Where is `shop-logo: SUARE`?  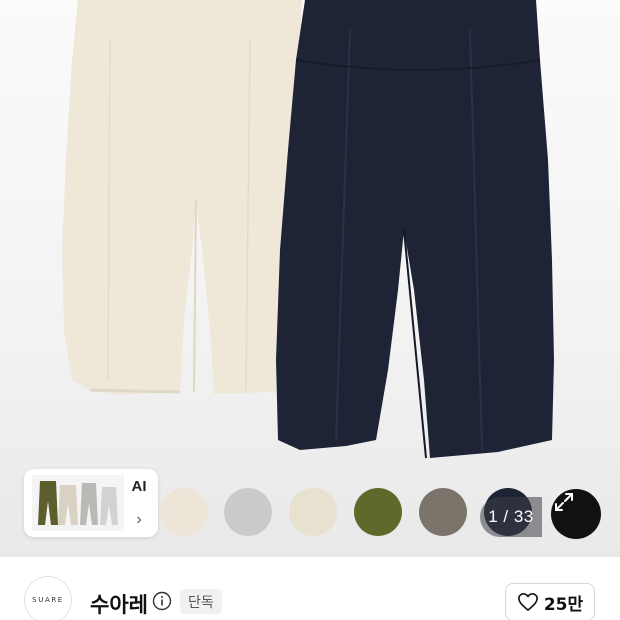
shop-logo: SUARE is located at coordinates (48, 598).